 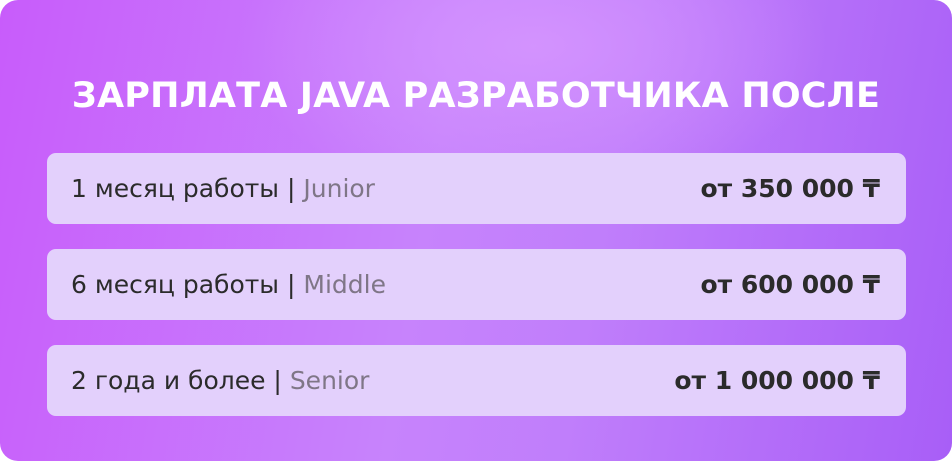 What do you see at coordinates (777, 380) in the screenshot?
I see `salary-amount: от 1 000 000 ₸` at bounding box center [777, 380].